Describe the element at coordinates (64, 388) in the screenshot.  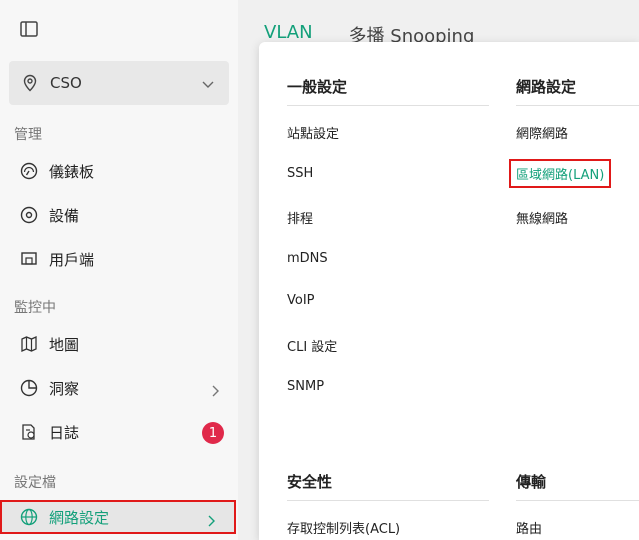
I see `sidebar-item-label: 洞察` at that location.